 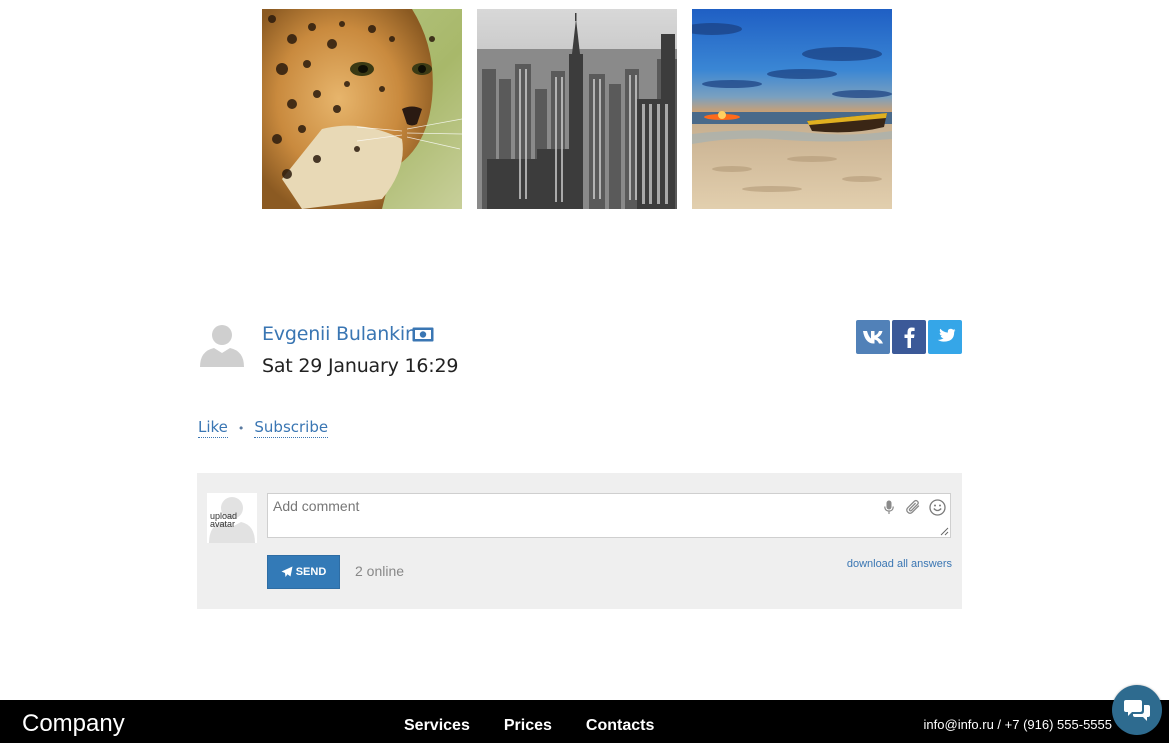 I want to click on subscribe-link: Subscribe, so click(x=291, y=428).